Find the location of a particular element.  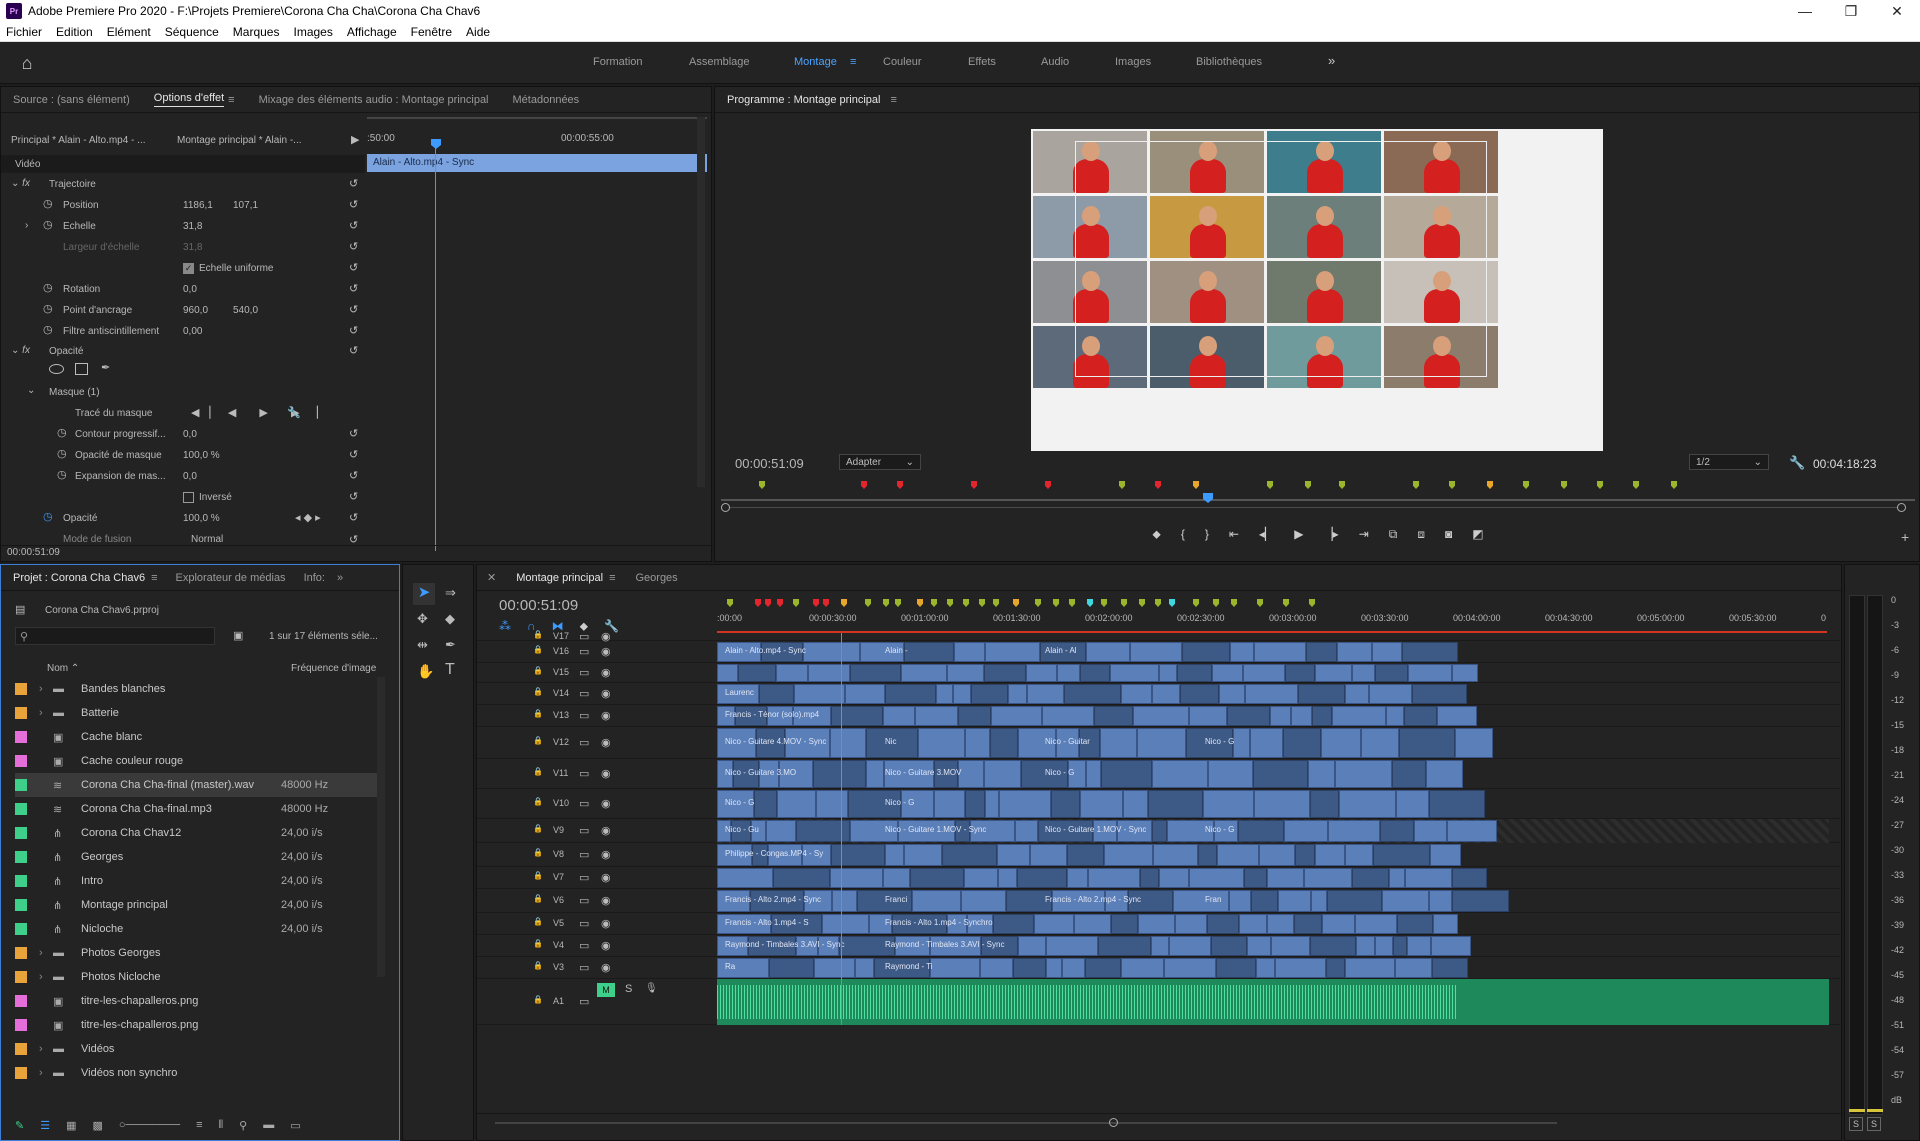

workspace-audio: Audio is located at coordinates (1055, 62).